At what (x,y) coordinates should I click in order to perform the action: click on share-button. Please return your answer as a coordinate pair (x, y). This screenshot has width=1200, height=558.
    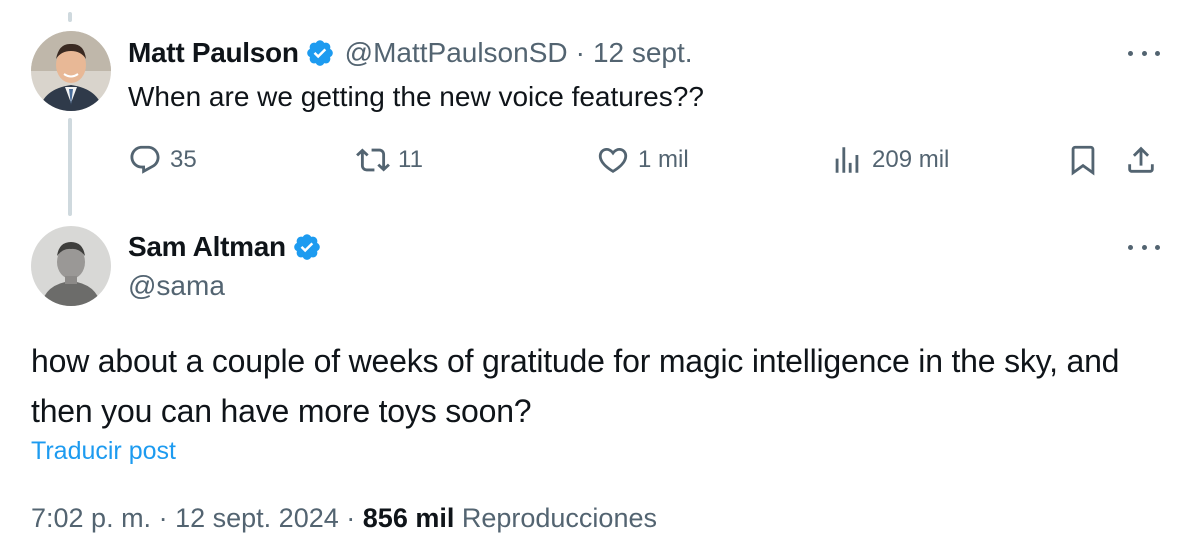
    Looking at the image, I should click on (1141, 160).